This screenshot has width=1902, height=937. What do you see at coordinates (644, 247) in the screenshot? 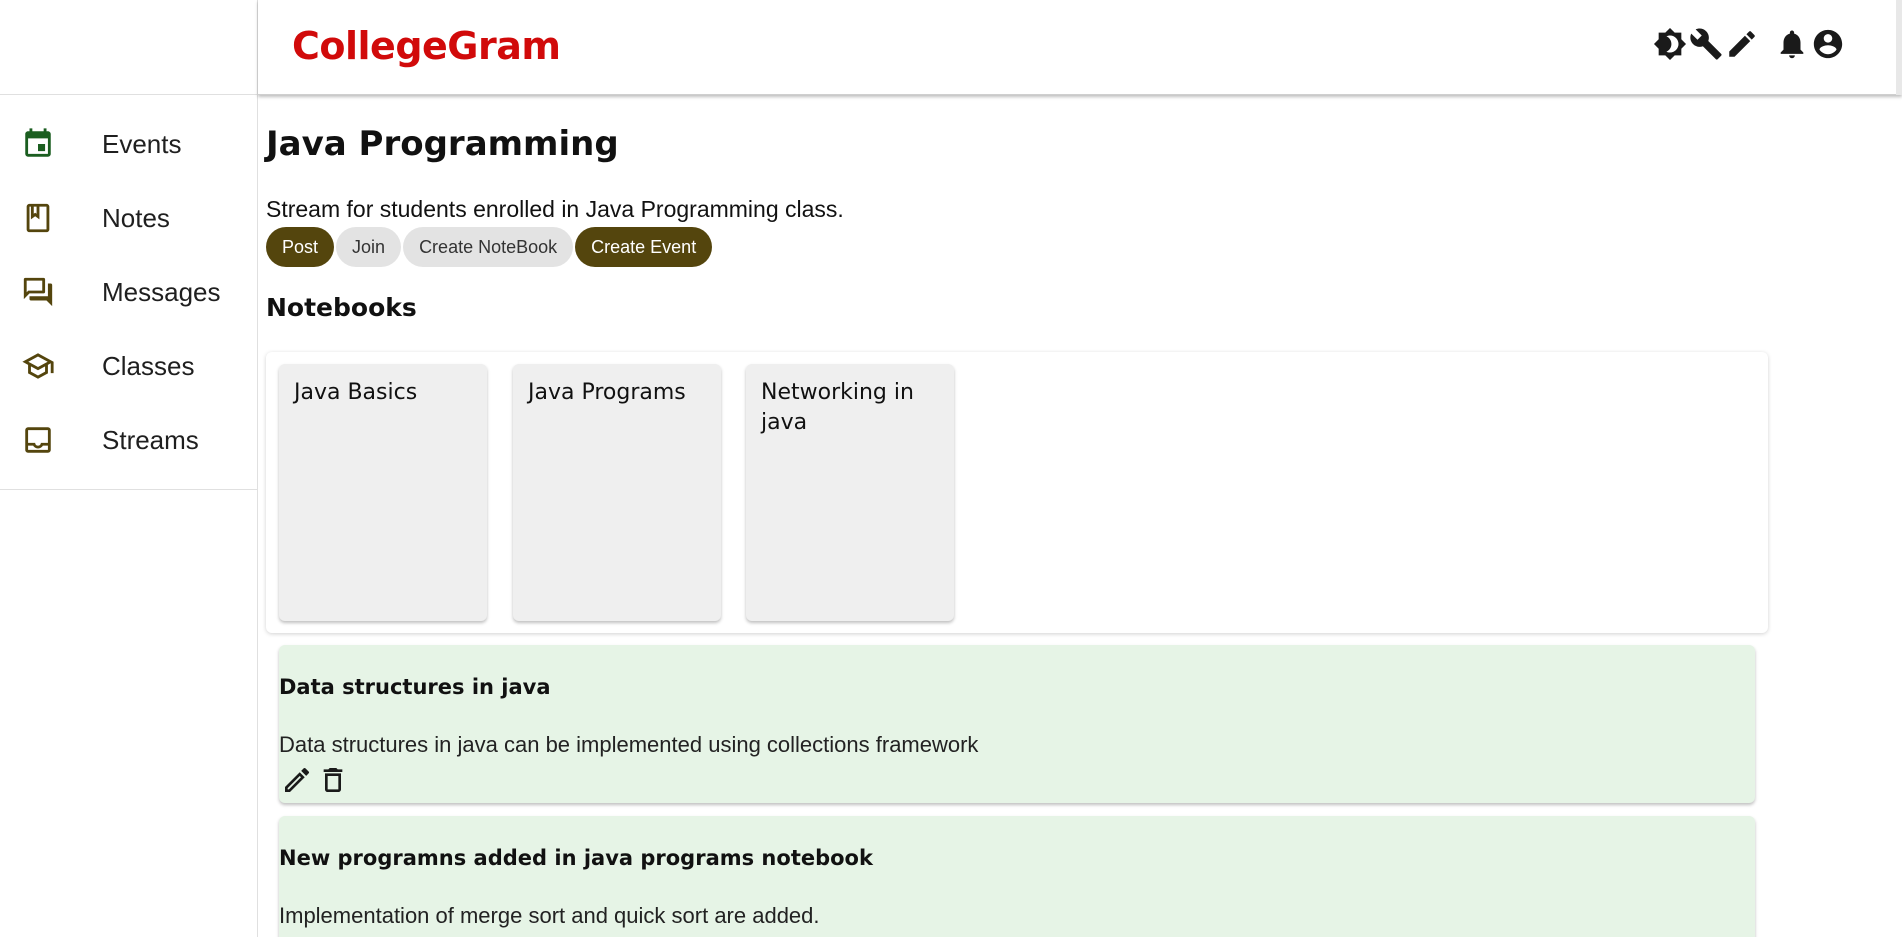
I see `create-event-button: Create Event` at bounding box center [644, 247].